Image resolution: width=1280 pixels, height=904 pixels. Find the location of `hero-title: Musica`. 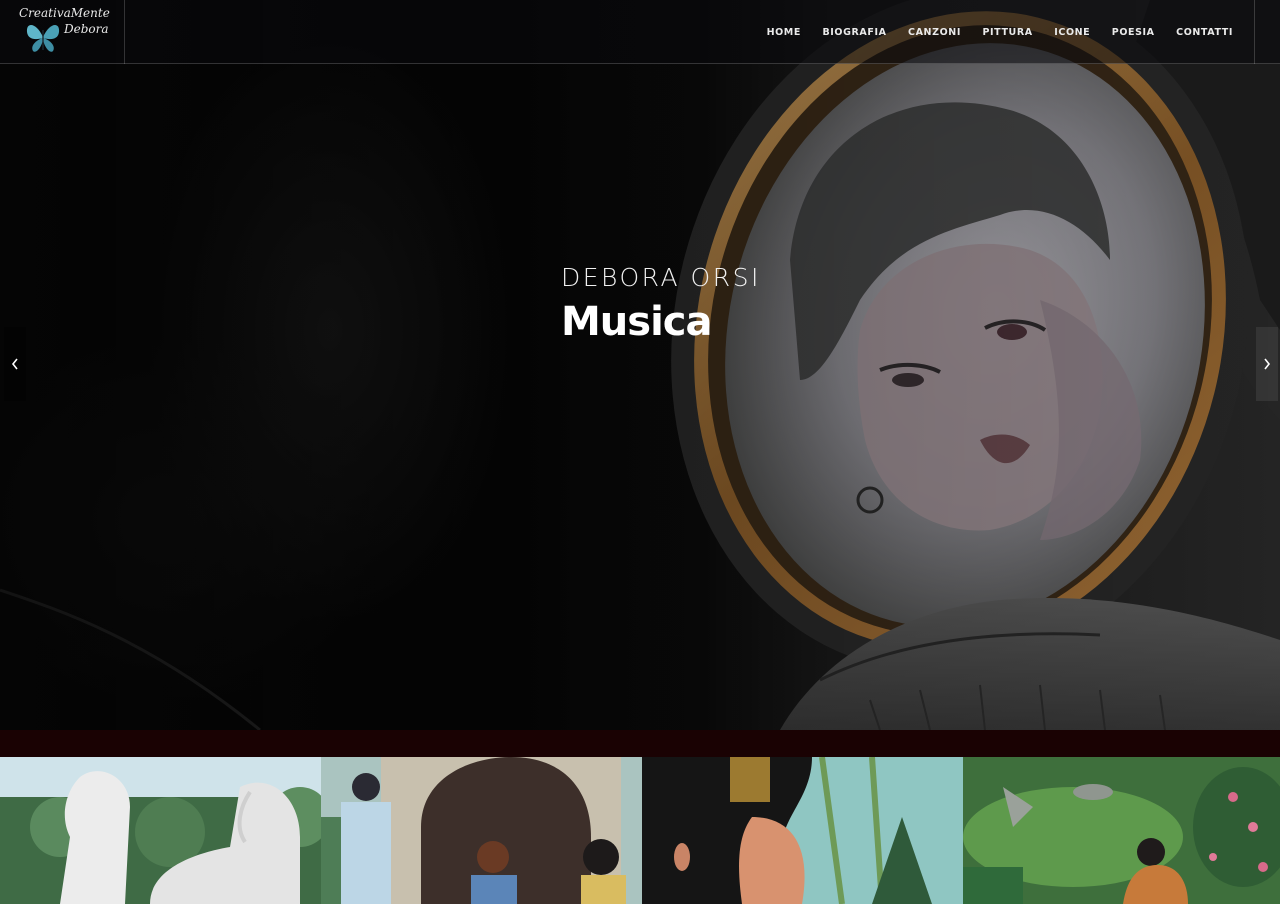

hero-title: Musica is located at coordinates (637, 322).